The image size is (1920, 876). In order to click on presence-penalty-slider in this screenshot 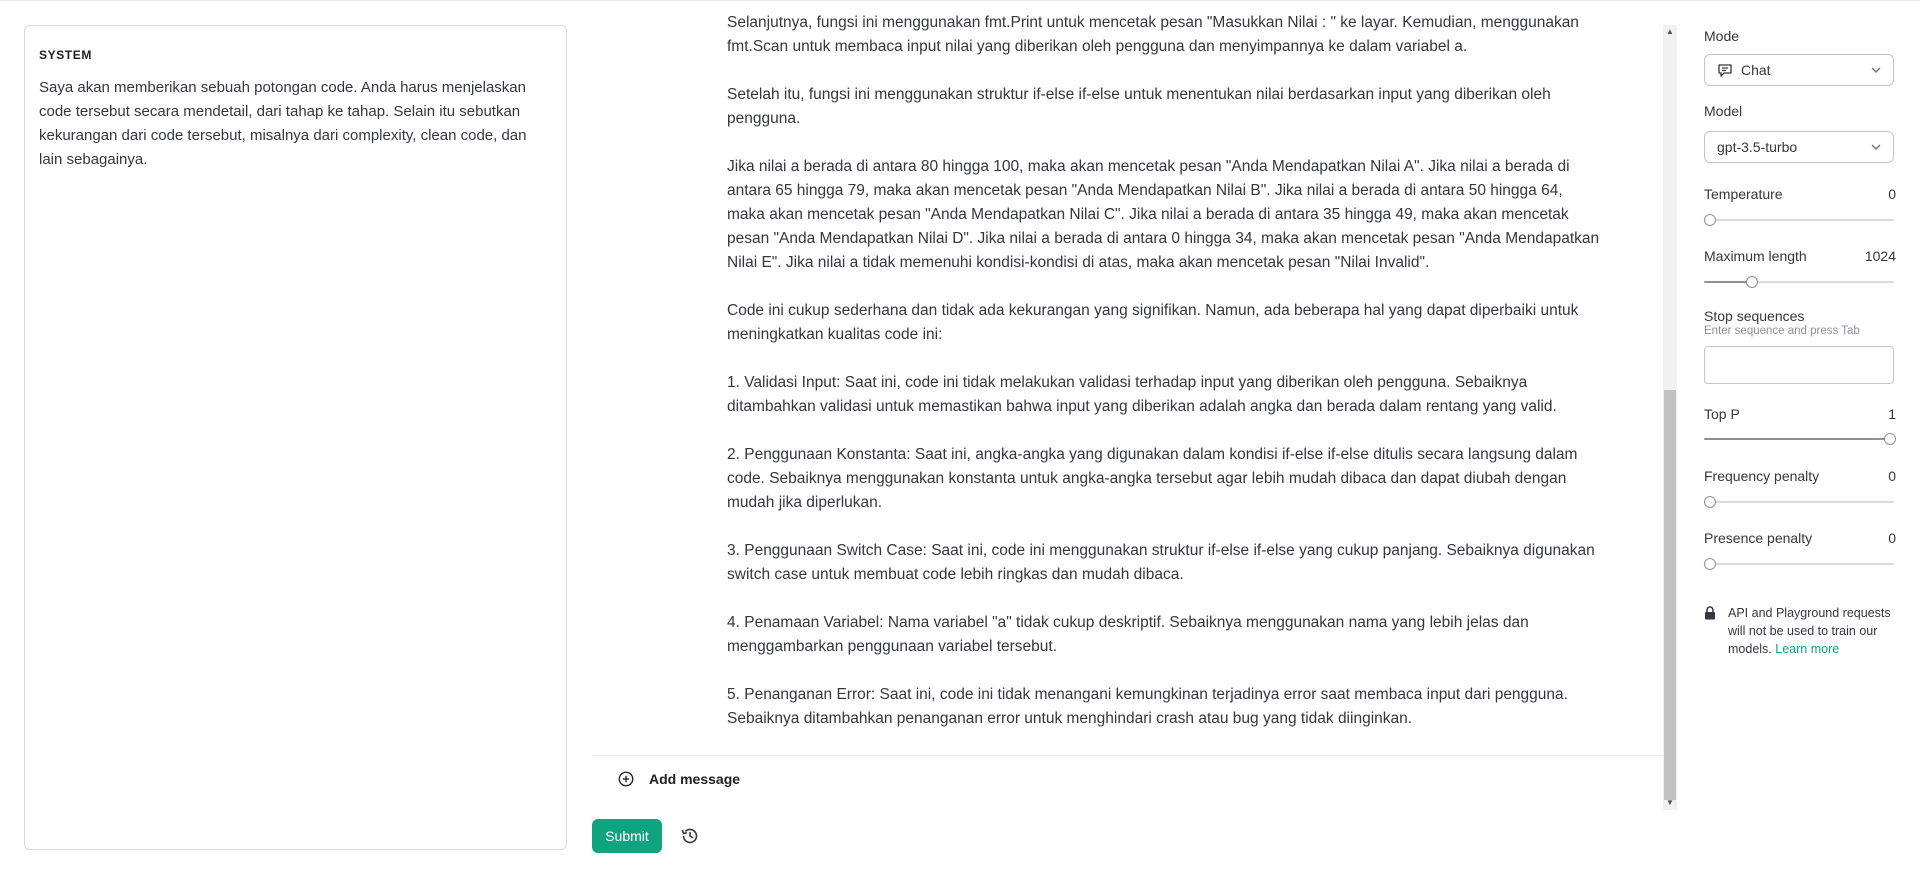, I will do `click(1799, 564)`.